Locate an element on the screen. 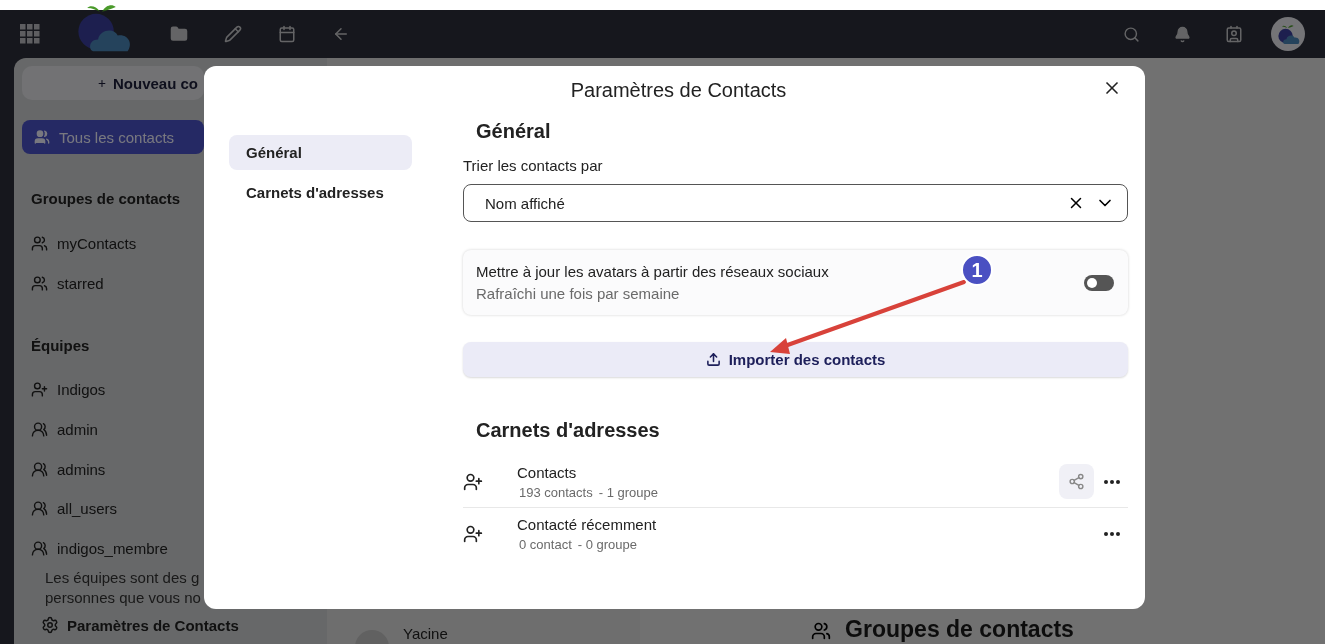  sidebar-item: indigos_membre is located at coordinates (113, 548).